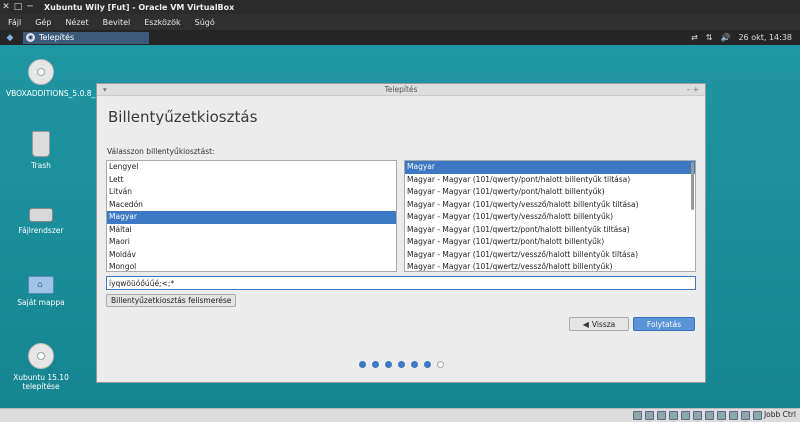  Describe the element at coordinates (745, 415) in the screenshot. I see `mouse-integration-icon` at that location.